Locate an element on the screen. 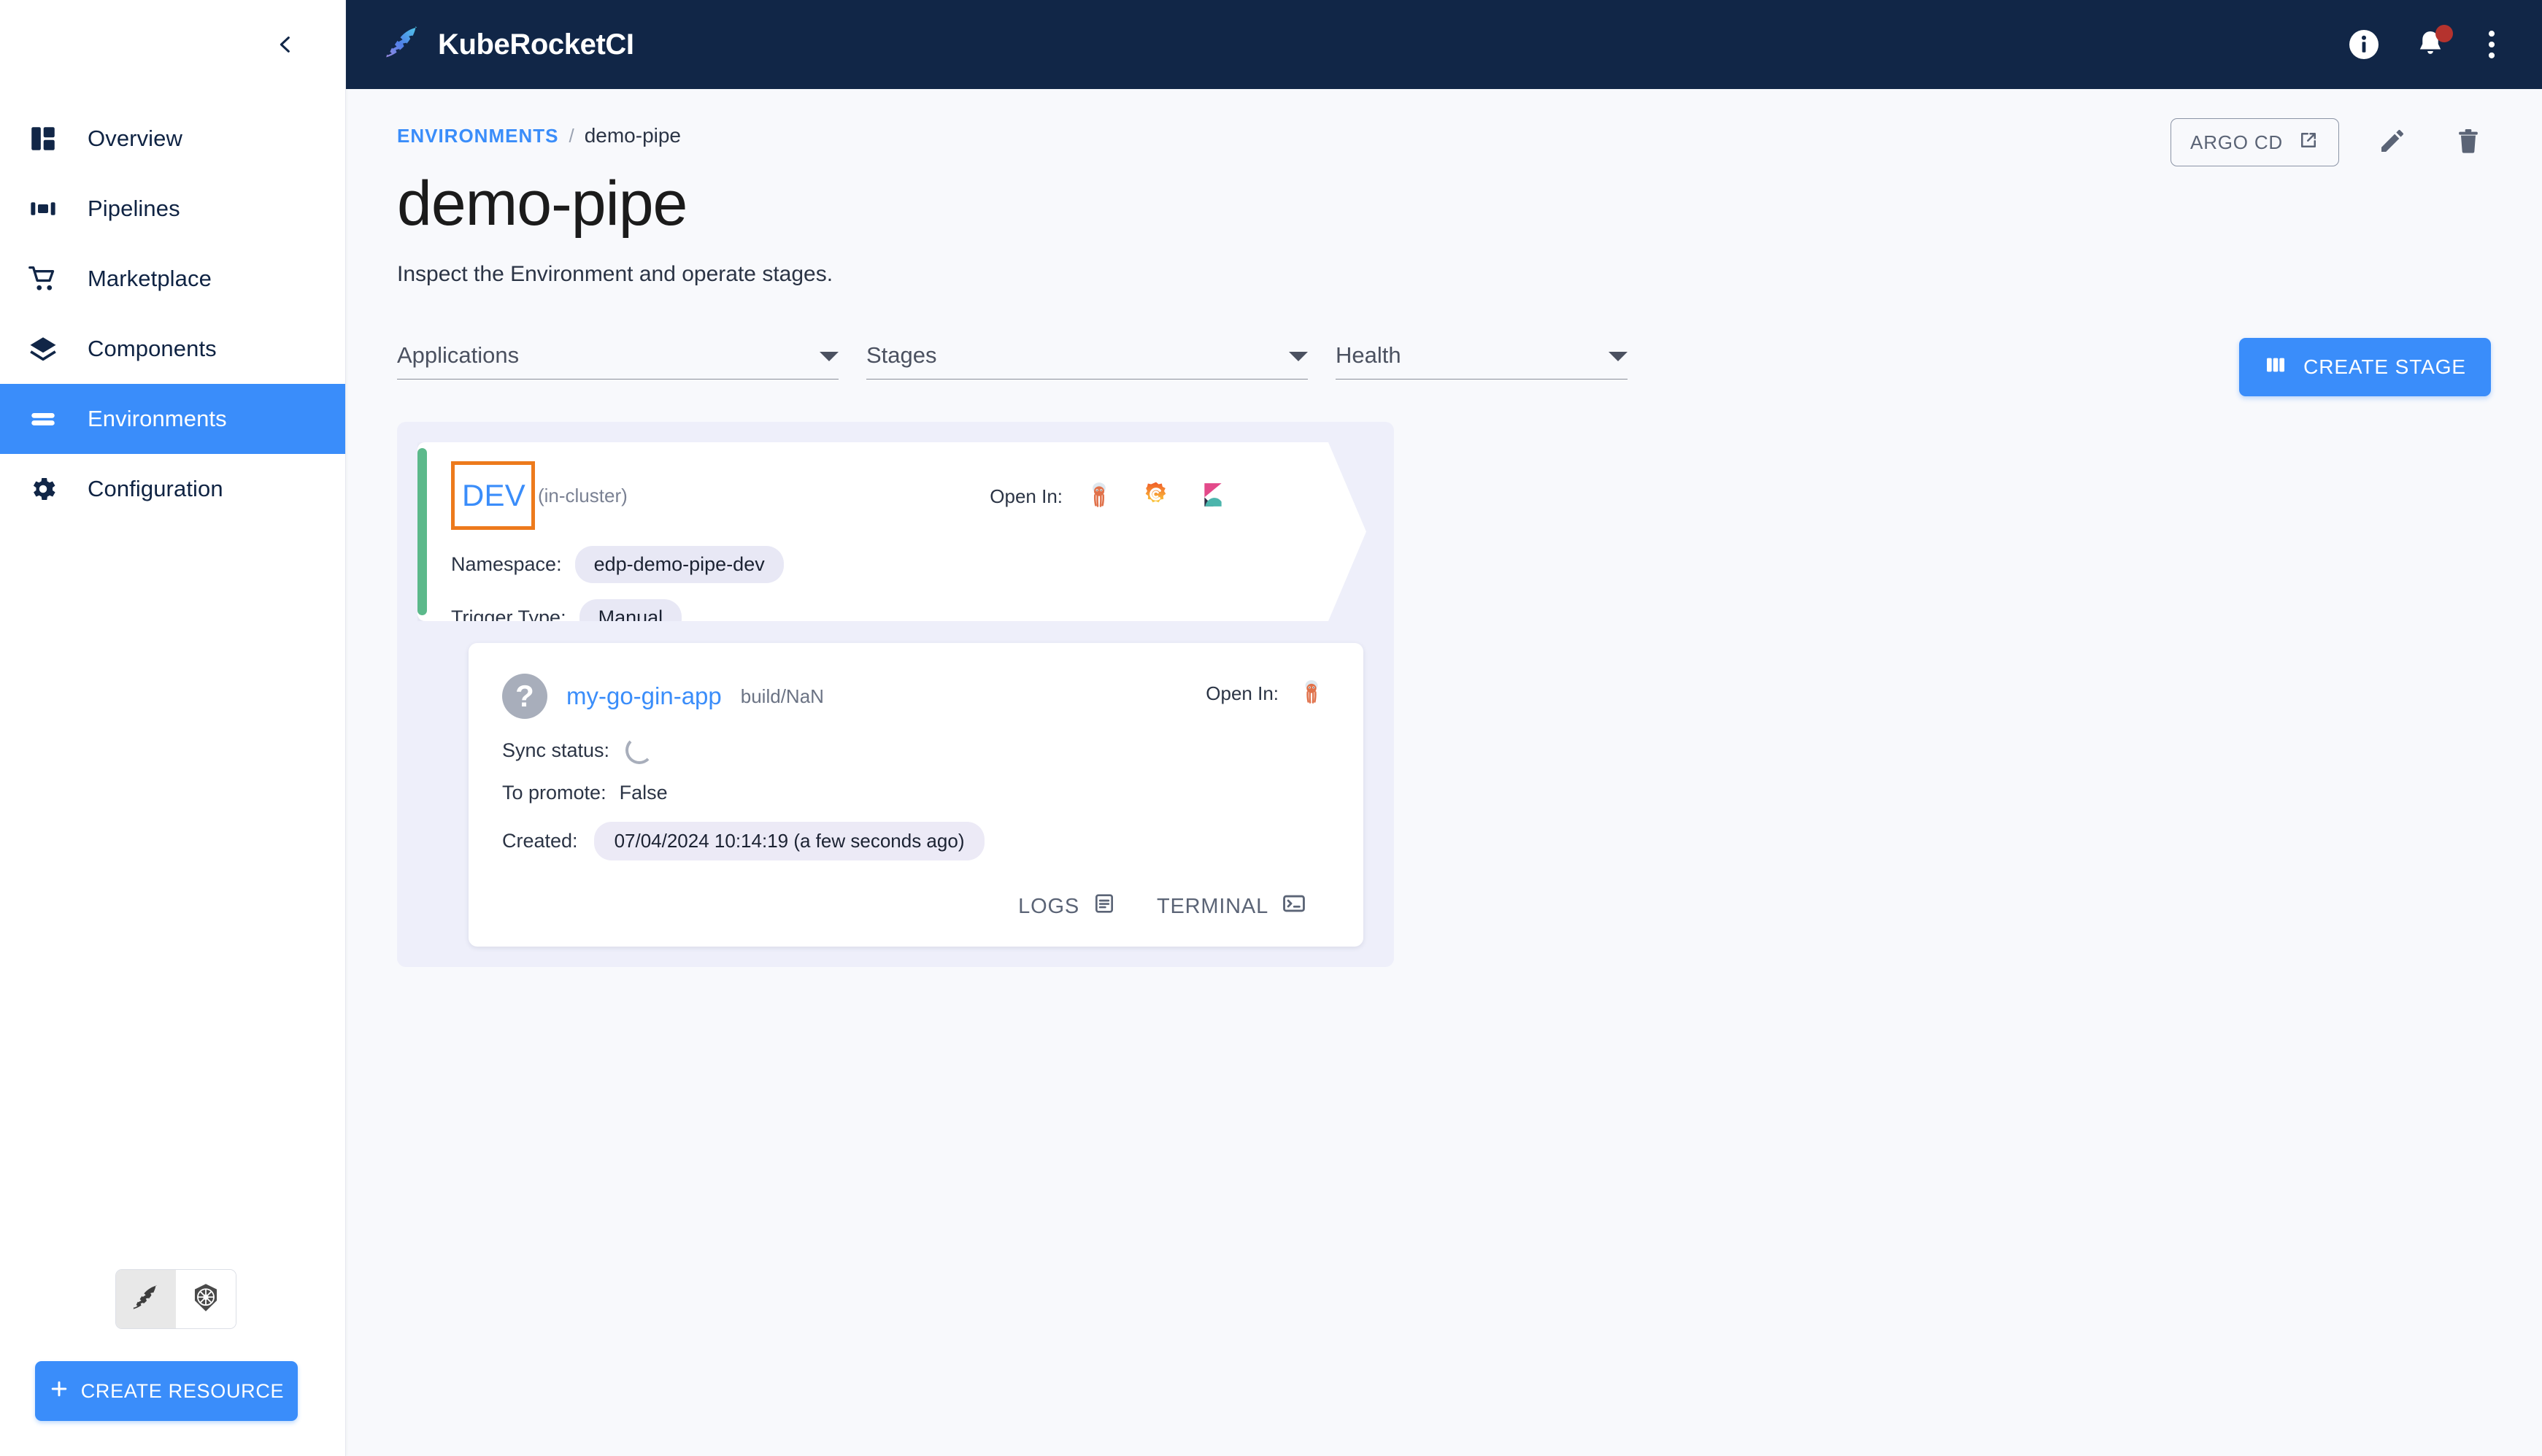 The image size is (2542, 1456). terminal-button: TERMINAL is located at coordinates (1231, 906).